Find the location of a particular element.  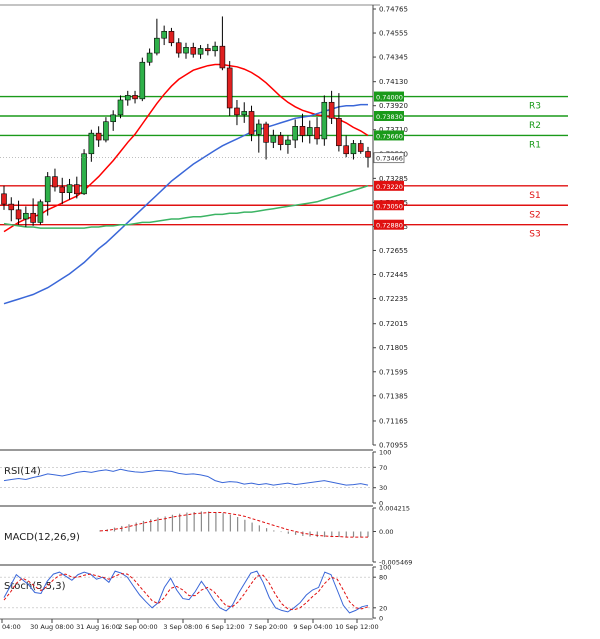

pivot-label-S3: S3 is located at coordinates (534, 235).